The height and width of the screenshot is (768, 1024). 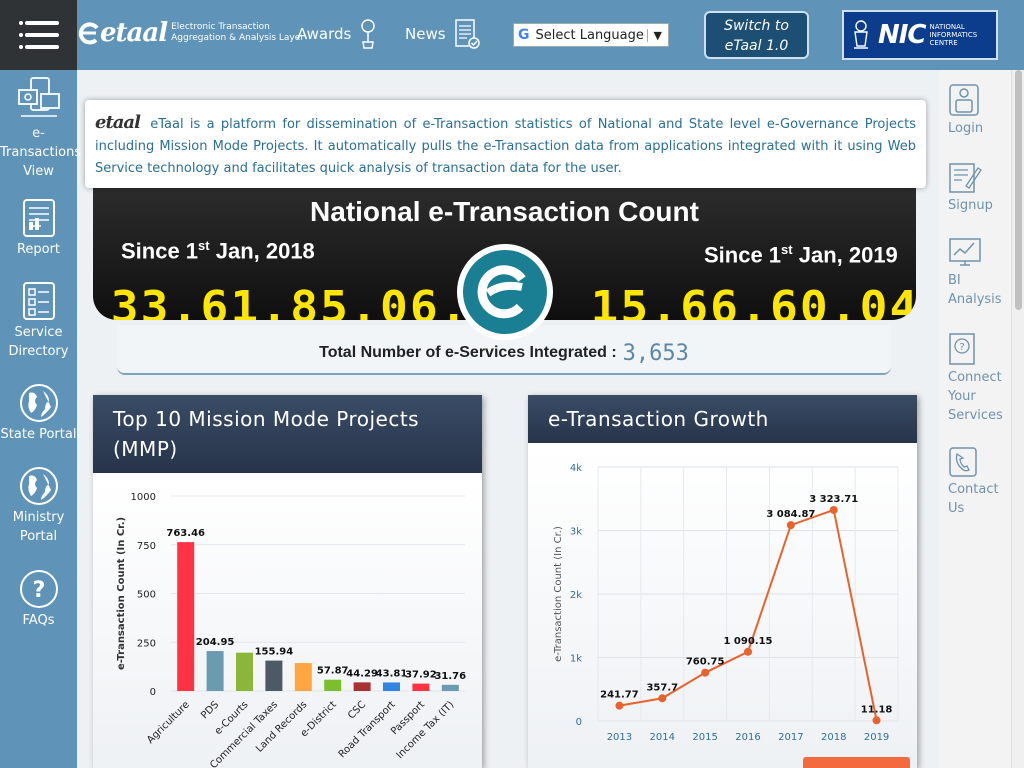 I want to click on x-tick-label: 2015, so click(x=704, y=737).